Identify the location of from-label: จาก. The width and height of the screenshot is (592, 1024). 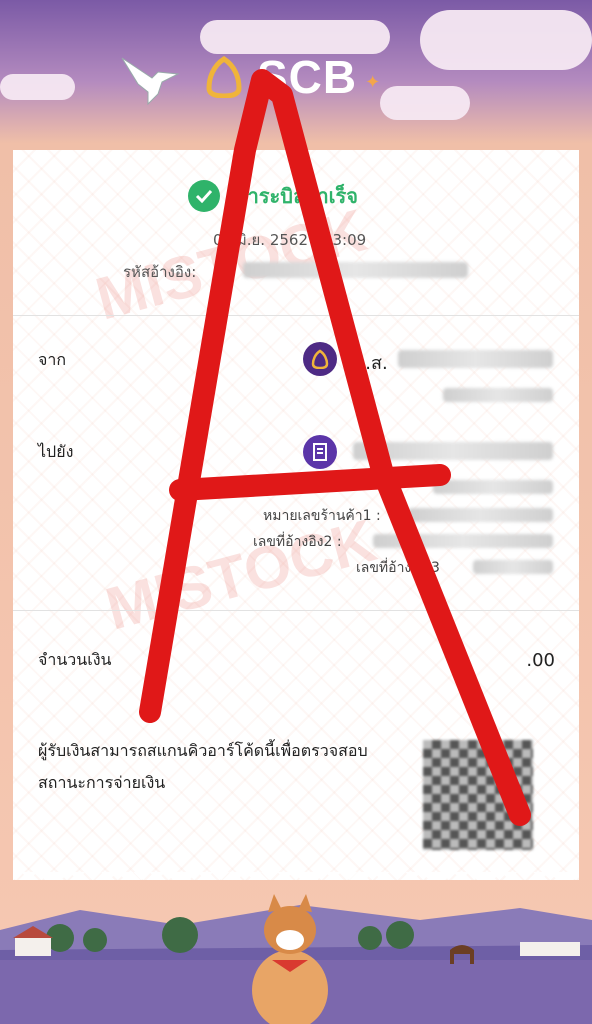
(52, 359).